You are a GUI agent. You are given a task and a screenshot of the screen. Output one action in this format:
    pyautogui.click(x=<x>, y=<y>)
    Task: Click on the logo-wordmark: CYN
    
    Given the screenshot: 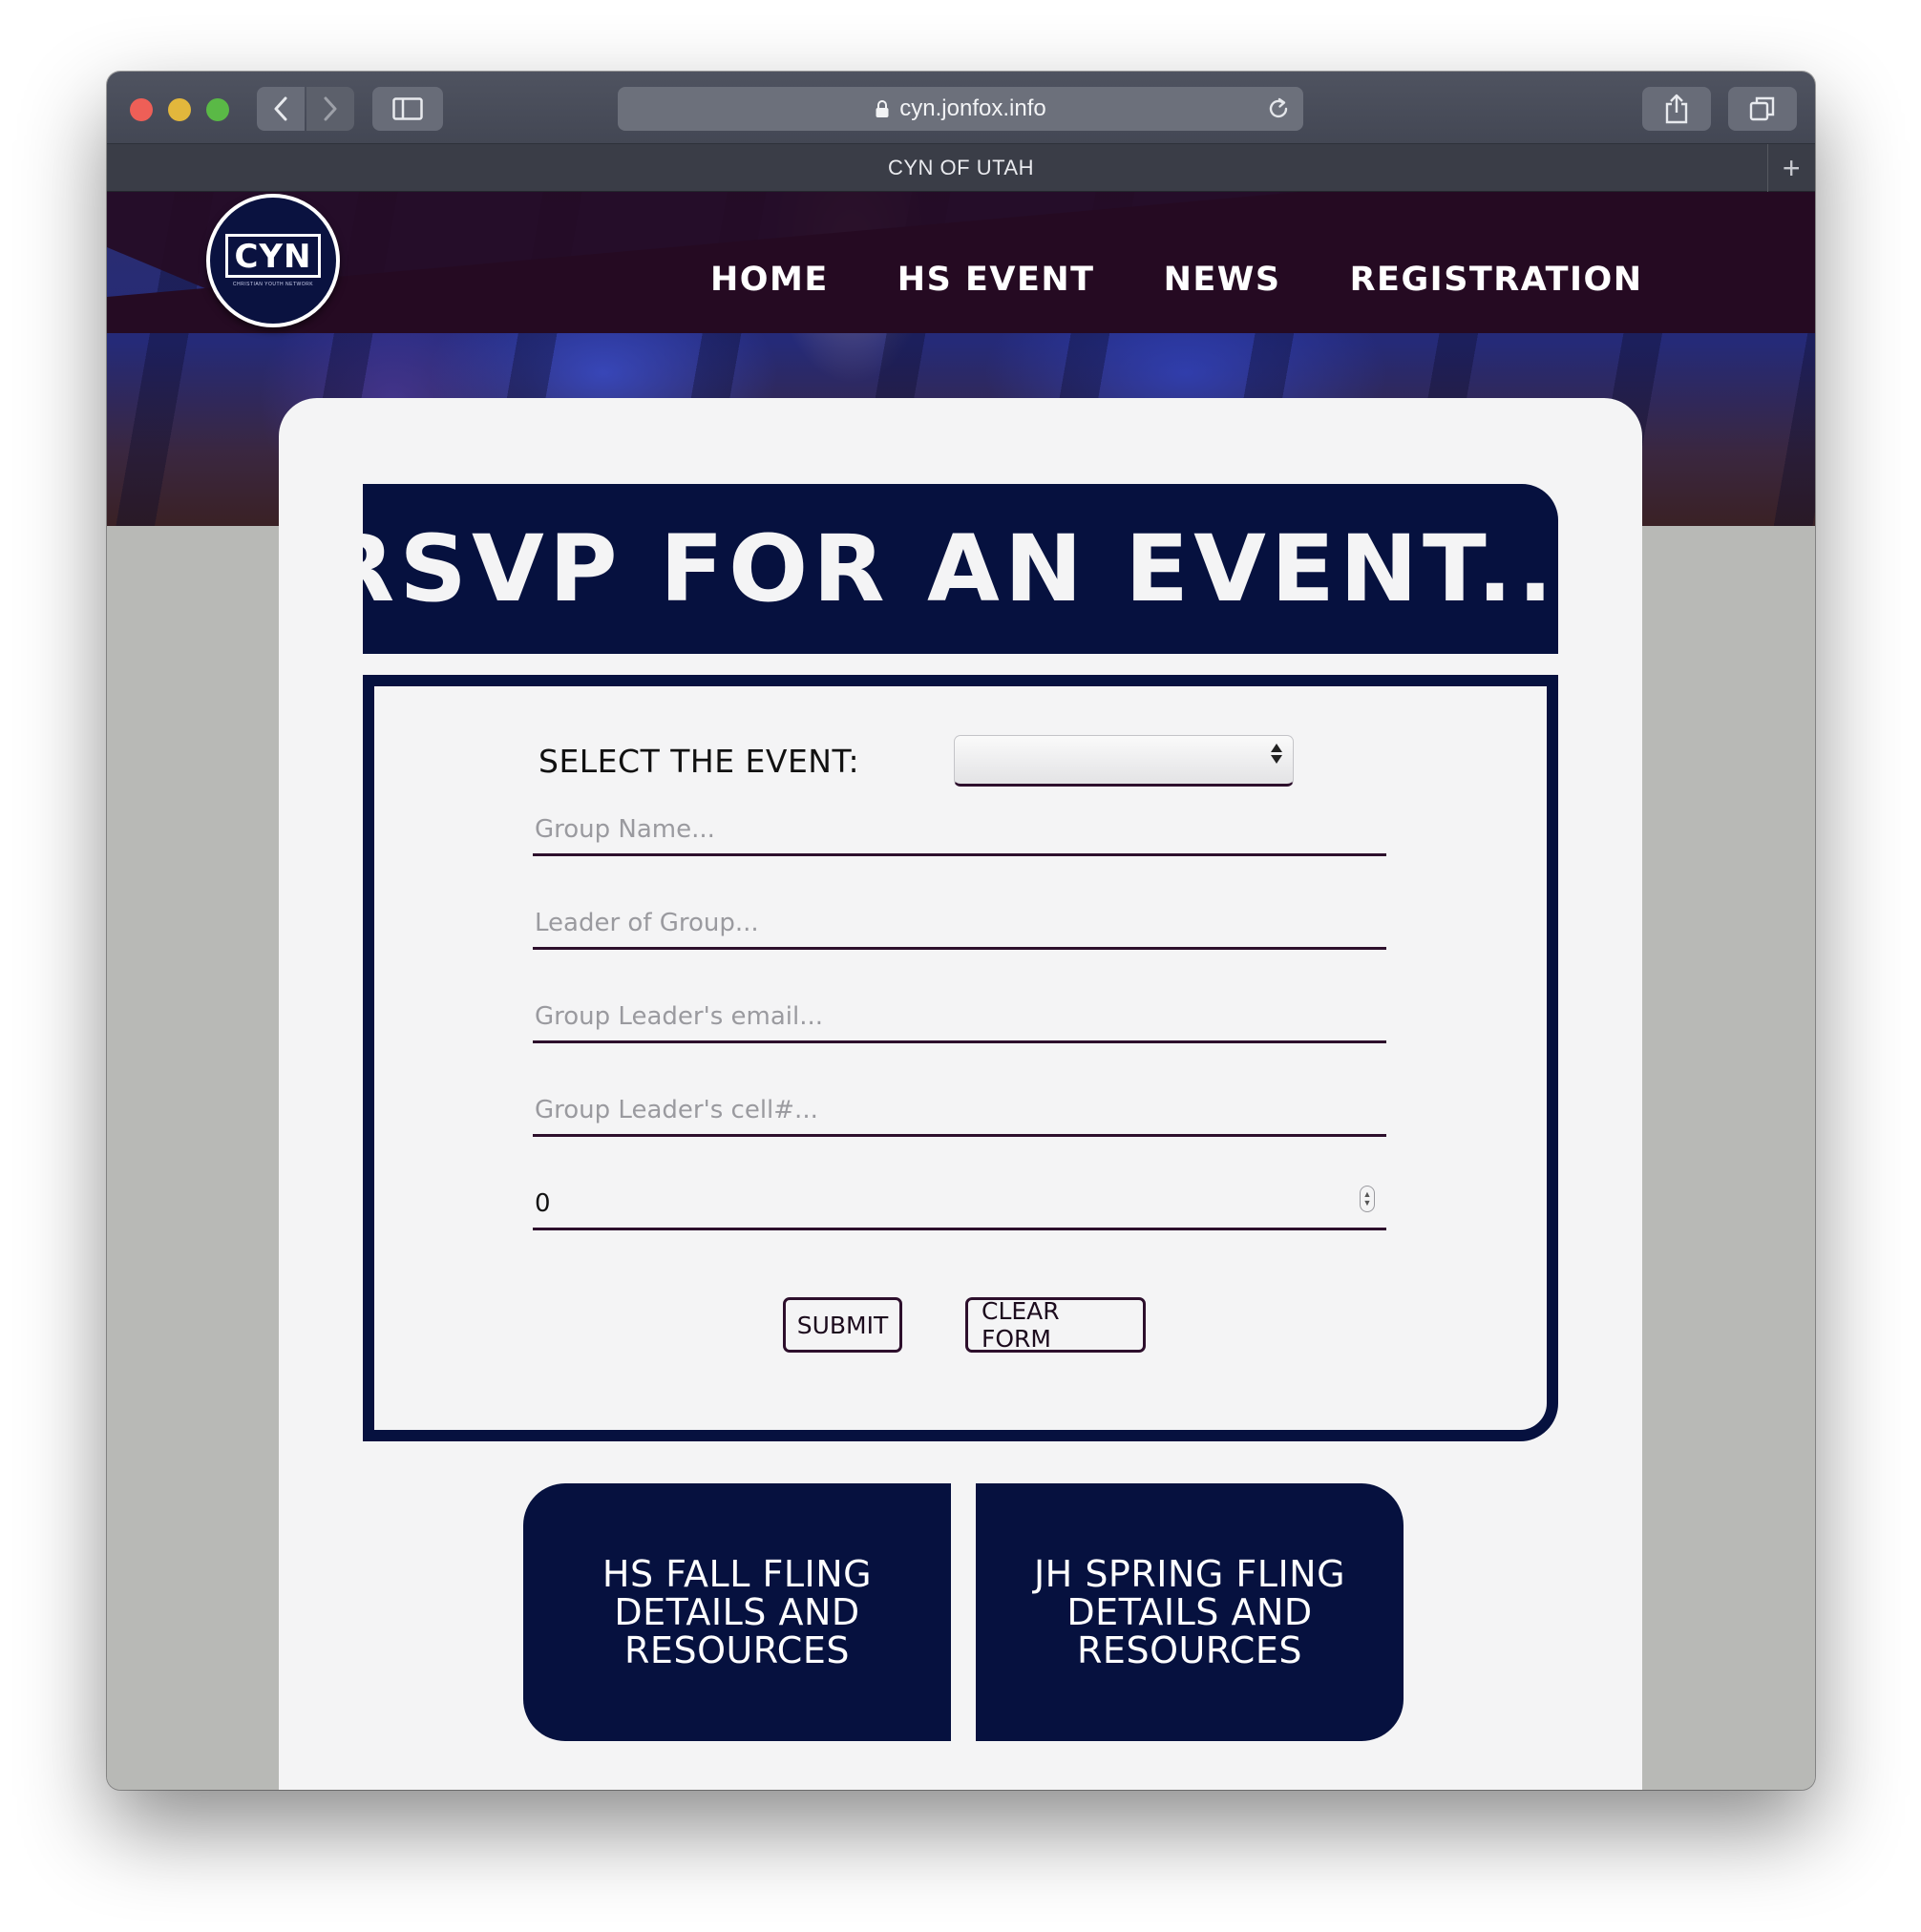 What is the action you would take?
    pyautogui.click(x=273, y=256)
    